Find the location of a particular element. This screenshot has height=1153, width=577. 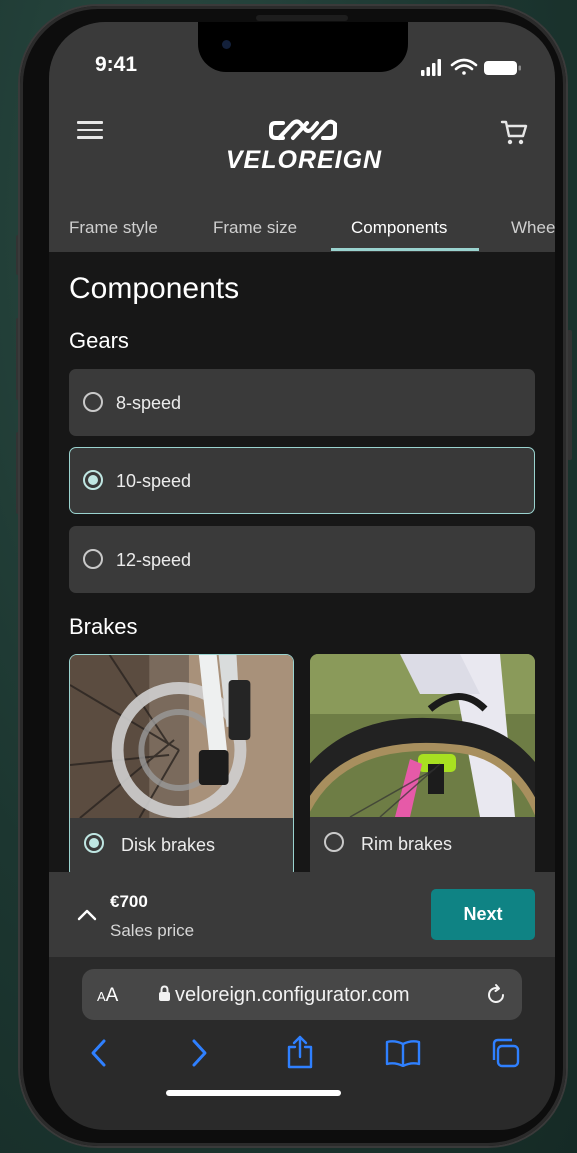

rim-brakes-image is located at coordinates (422, 735).